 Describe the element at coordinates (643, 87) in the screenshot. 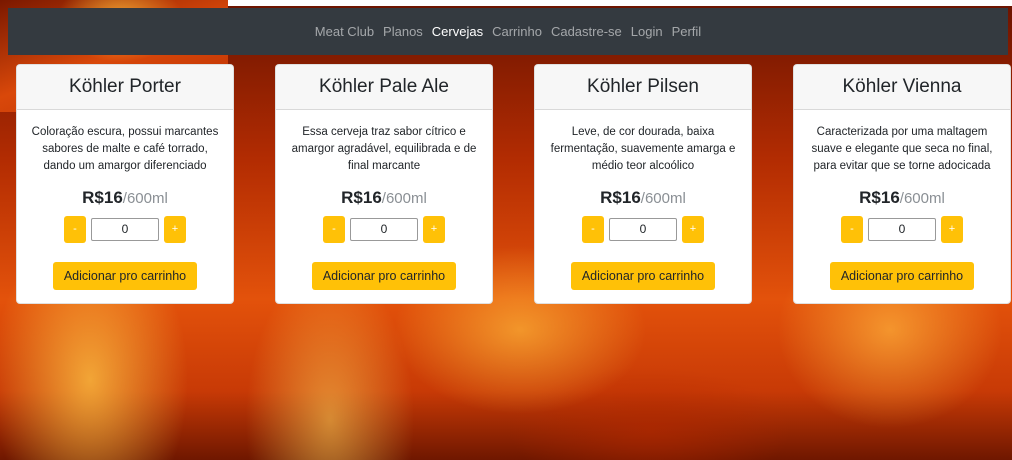

I see `product-title: Köhler Pilsen` at that location.